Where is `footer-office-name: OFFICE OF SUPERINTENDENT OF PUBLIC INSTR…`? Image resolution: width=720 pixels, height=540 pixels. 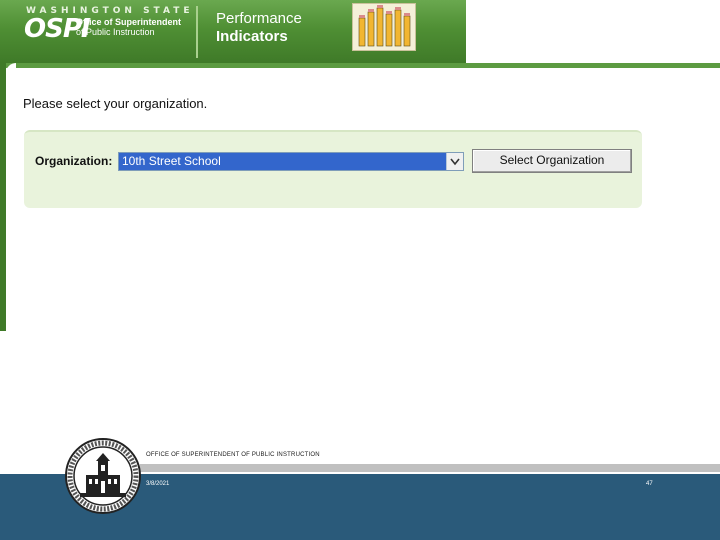
footer-office-name: OFFICE OF SUPERINTENDENT OF PUBLIC INSTR… is located at coordinates (233, 455).